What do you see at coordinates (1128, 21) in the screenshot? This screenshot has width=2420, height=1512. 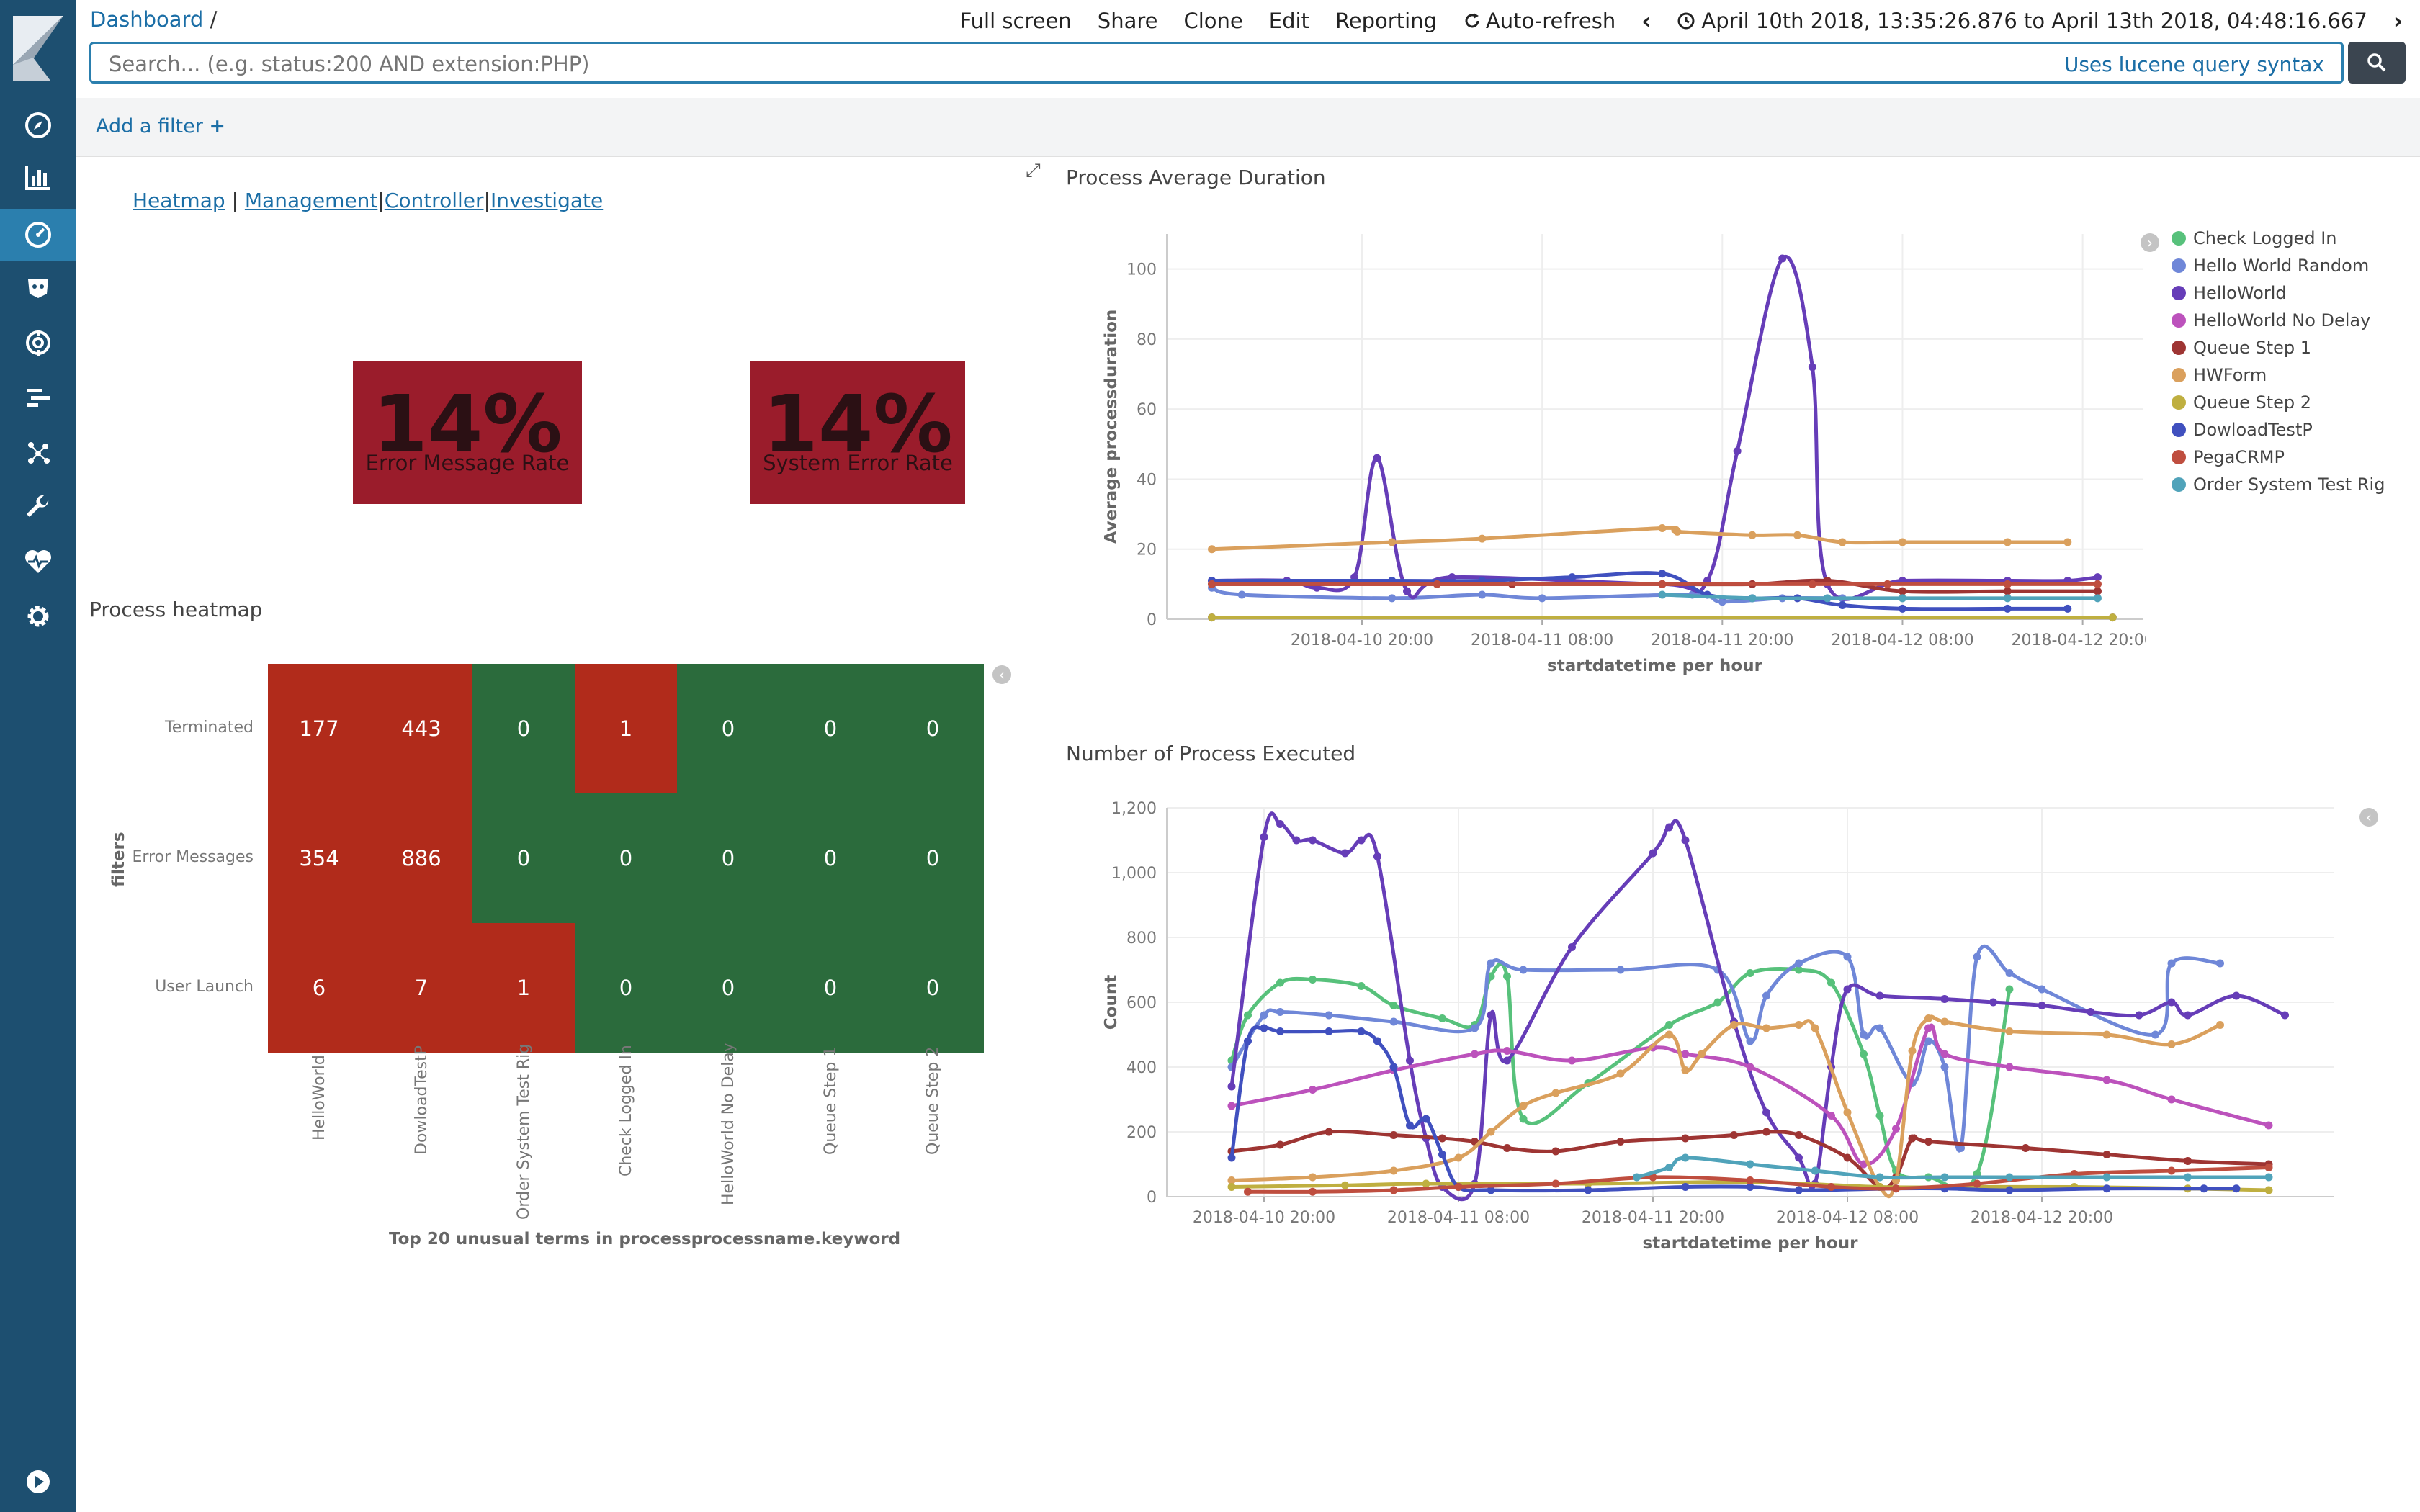 I see `share-button: Share` at bounding box center [1128, 21].